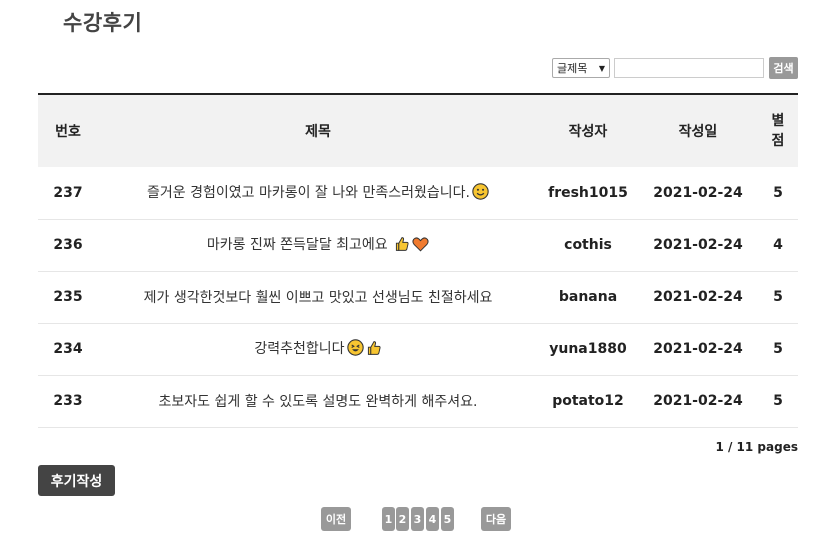 Image resolution: width=819 pixels, height=548 pixels. I want to click on search-input, so click(689, 68).